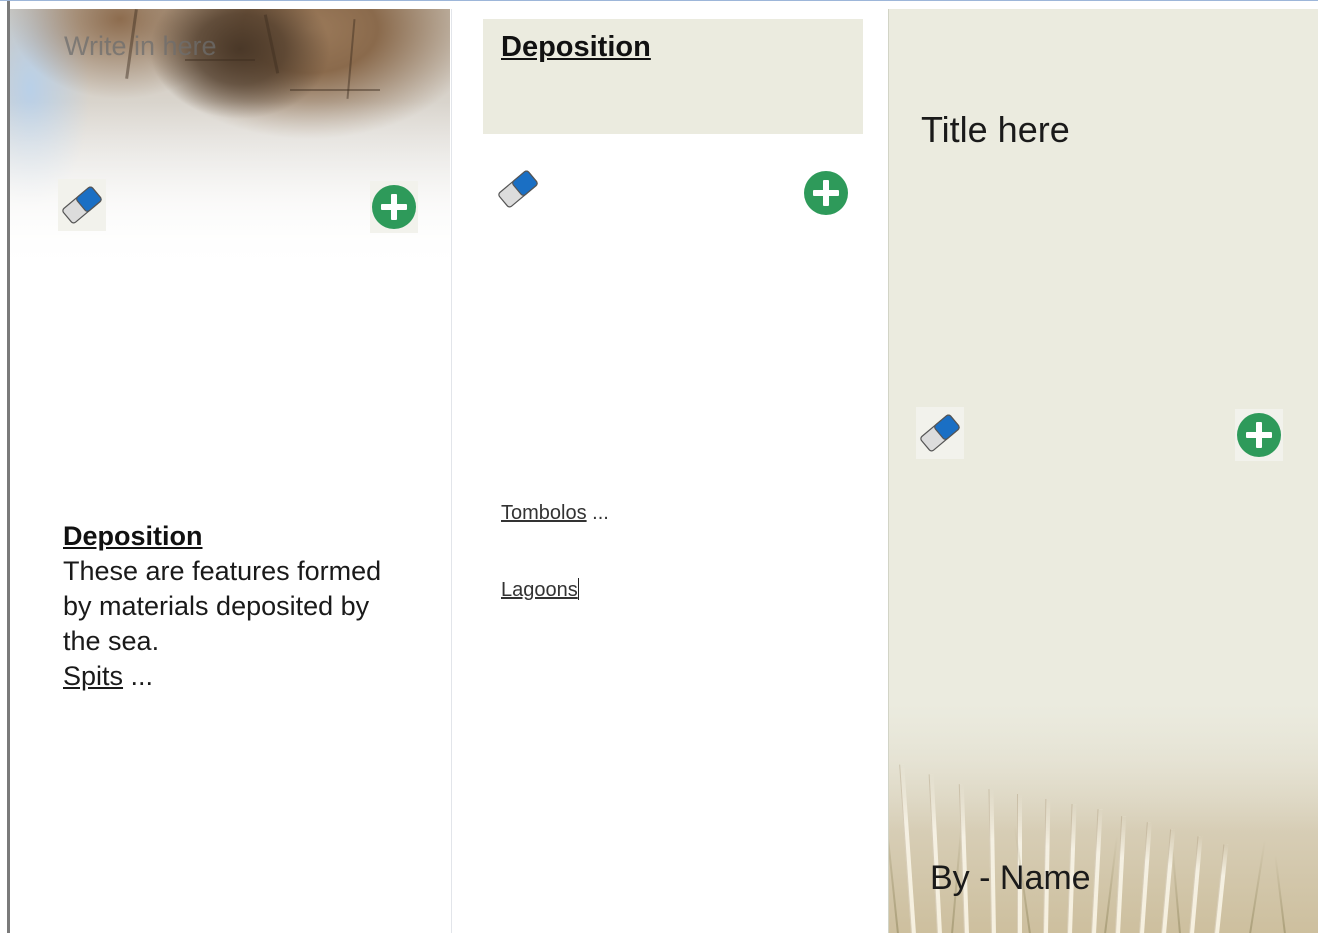 The width and height of the screenshot is (1318, 933). What do you see at coordinates (233, 536) in the screenshot?
I see `section-heading-link: Deposition` at bounding box center [233, 536].